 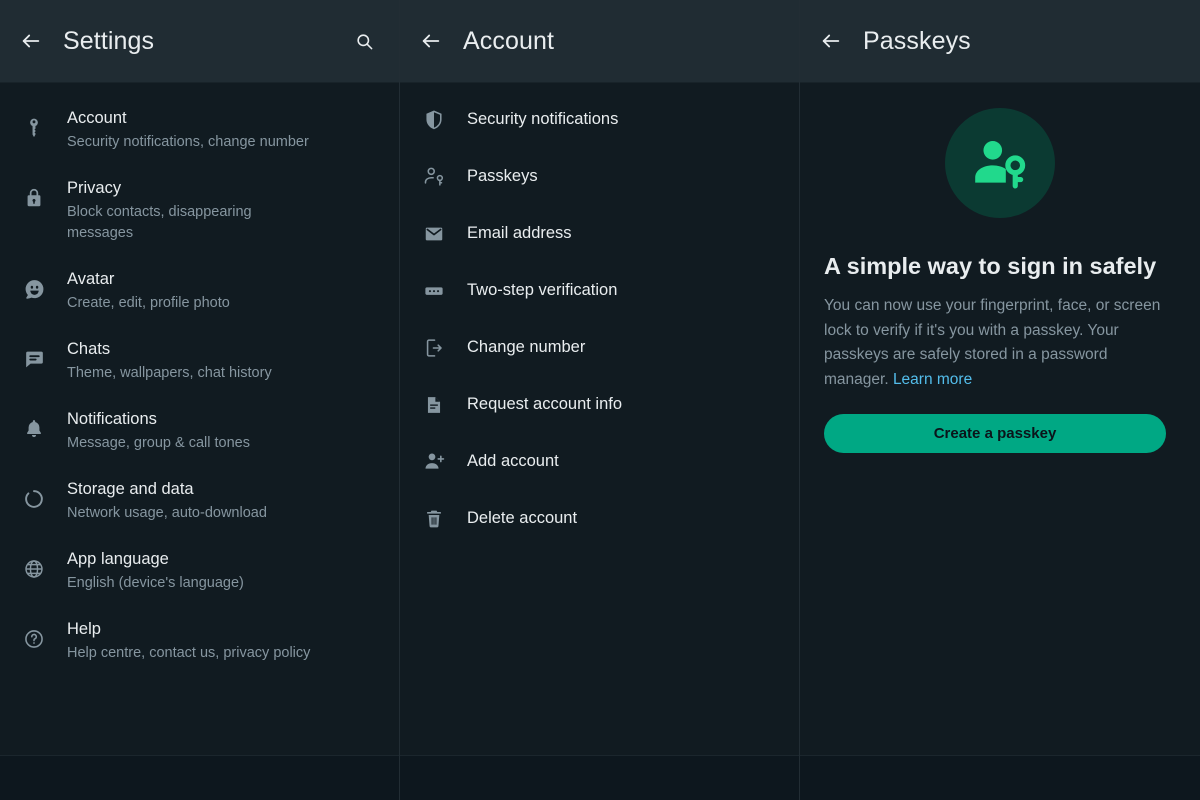 I want to click on account-item-security-notifications: Security notifications, so click(x=599, y=119).